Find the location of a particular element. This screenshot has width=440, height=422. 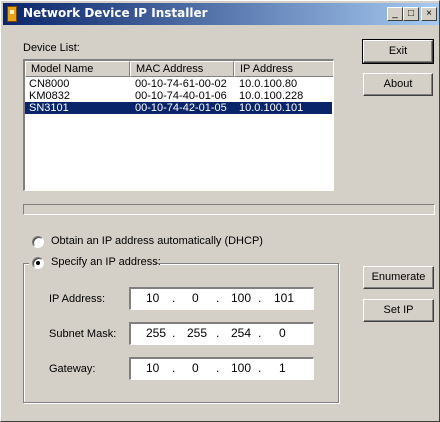

subnet-mask-octet-4: 0 is located at coordinates (282, 333).